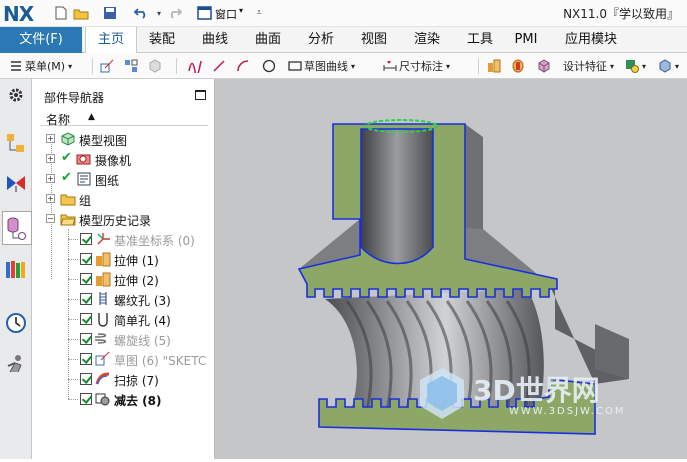 Image resolution: width=687 pixels, height=462 pixels. Describe the element at coordinates (16, 269) in the screenshot. I see `reuse-library-icon` at that location.